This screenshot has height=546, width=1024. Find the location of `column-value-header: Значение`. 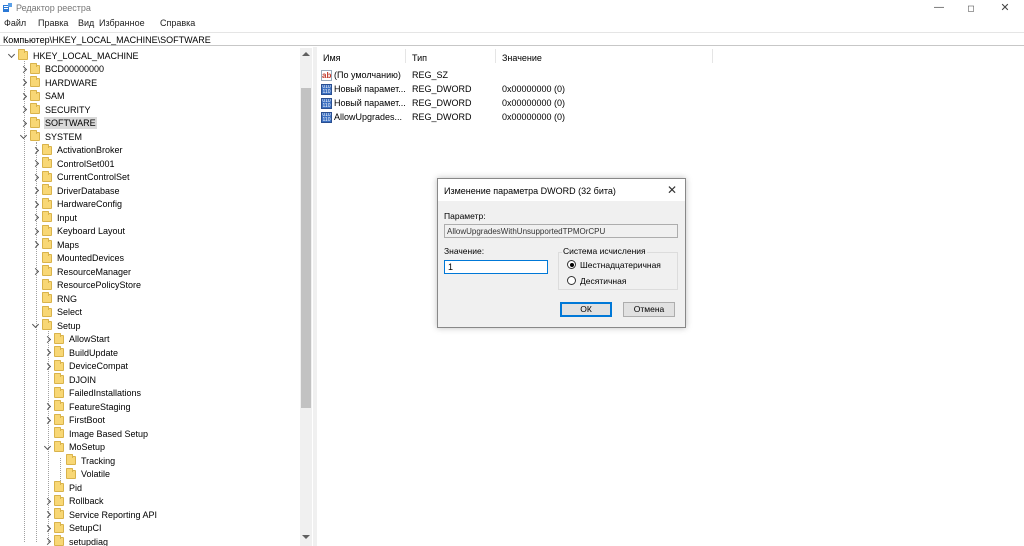

column-value-header: Значение is located at coordinates (522, 58).